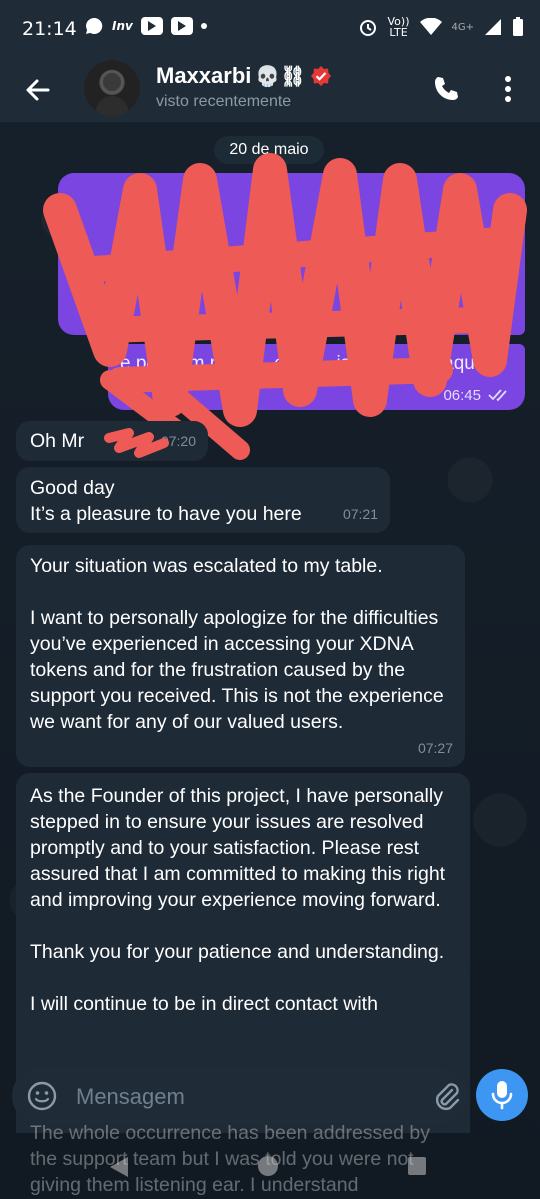 The image size is (540, 1199). I want to click on more-vertical-icon, so click(508, 89).